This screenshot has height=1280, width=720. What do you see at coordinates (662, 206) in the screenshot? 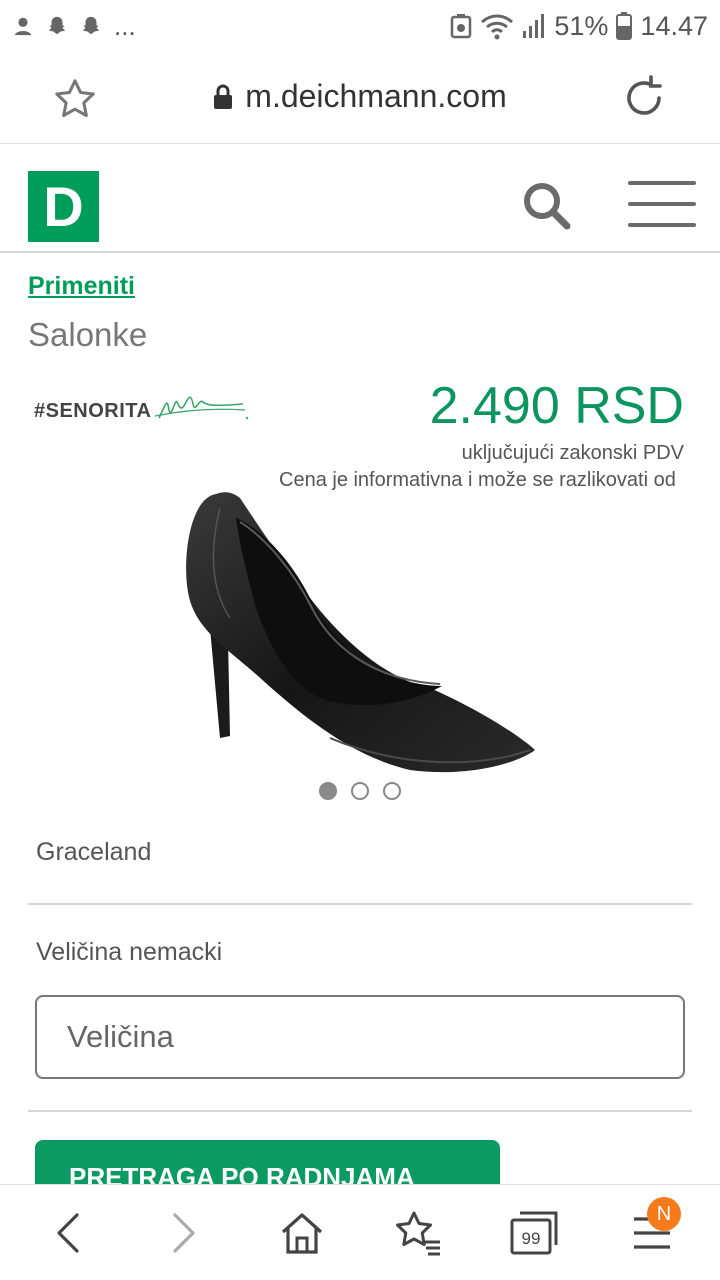
I see `hamburger-menu-icon` at bounding box center [662, 206].